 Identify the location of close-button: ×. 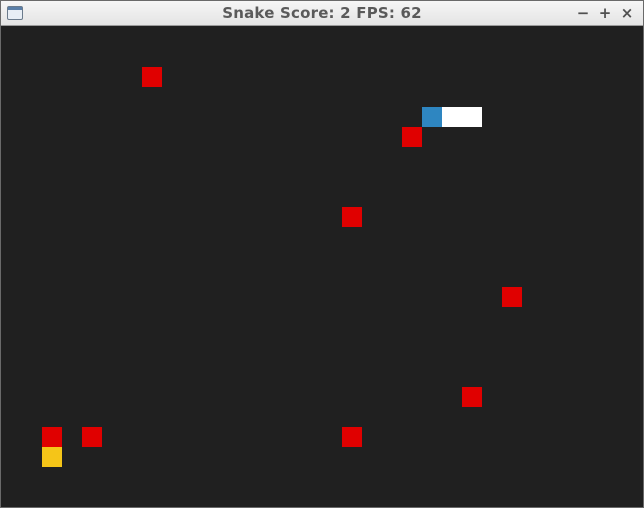
(627, 13).